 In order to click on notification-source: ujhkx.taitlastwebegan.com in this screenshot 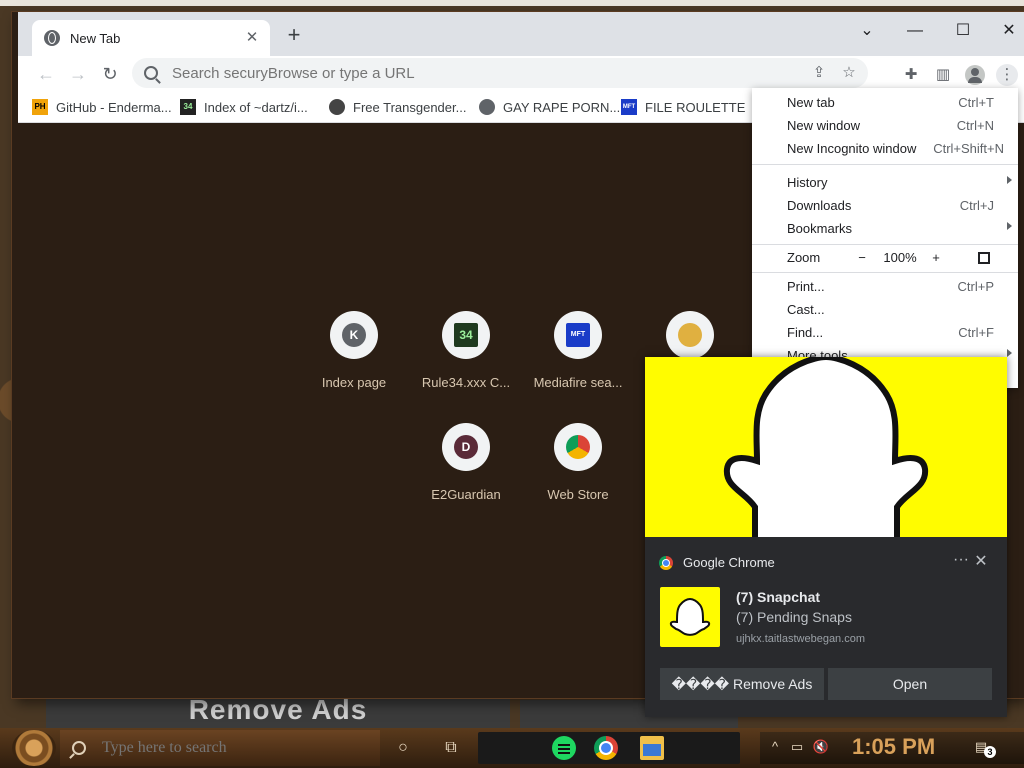, I will do `click(801, 639)`.